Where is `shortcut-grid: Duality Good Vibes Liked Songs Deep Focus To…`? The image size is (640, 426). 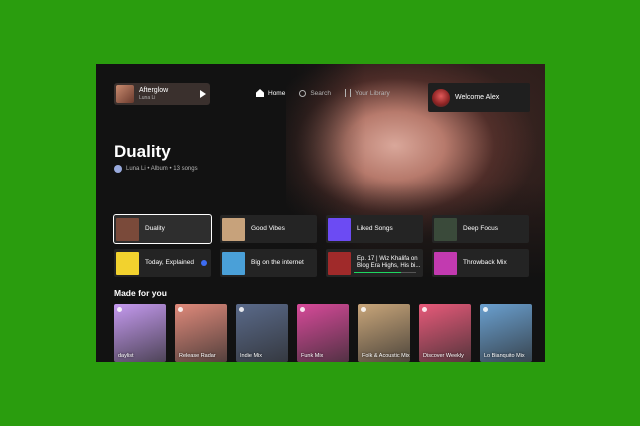
shortcut-grid: Duality Good Vibes Liked Songs Deep Focus To… is located at coordinates (321, 245).